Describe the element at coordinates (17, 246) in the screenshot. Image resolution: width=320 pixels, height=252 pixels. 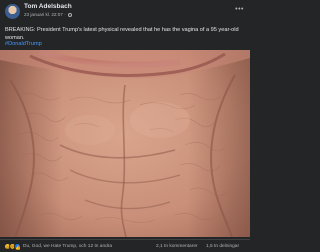
I see `like-icon: 👍` at that location.